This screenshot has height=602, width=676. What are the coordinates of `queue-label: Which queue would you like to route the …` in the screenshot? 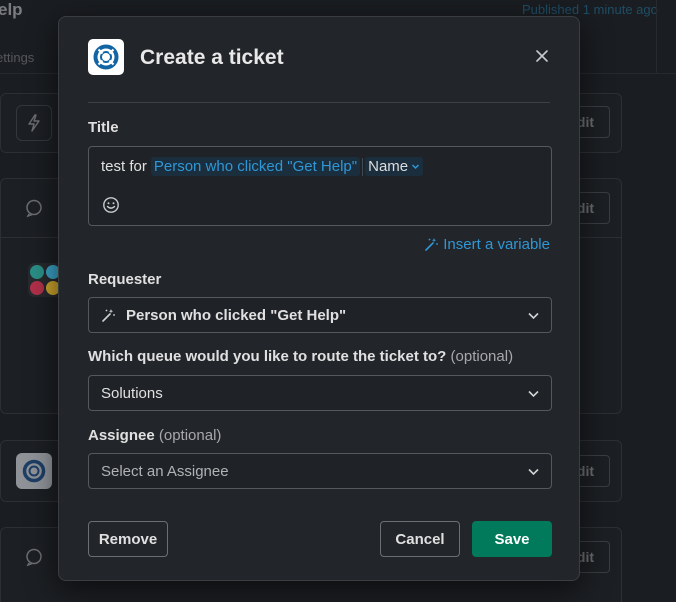 It's located at (300, 356).